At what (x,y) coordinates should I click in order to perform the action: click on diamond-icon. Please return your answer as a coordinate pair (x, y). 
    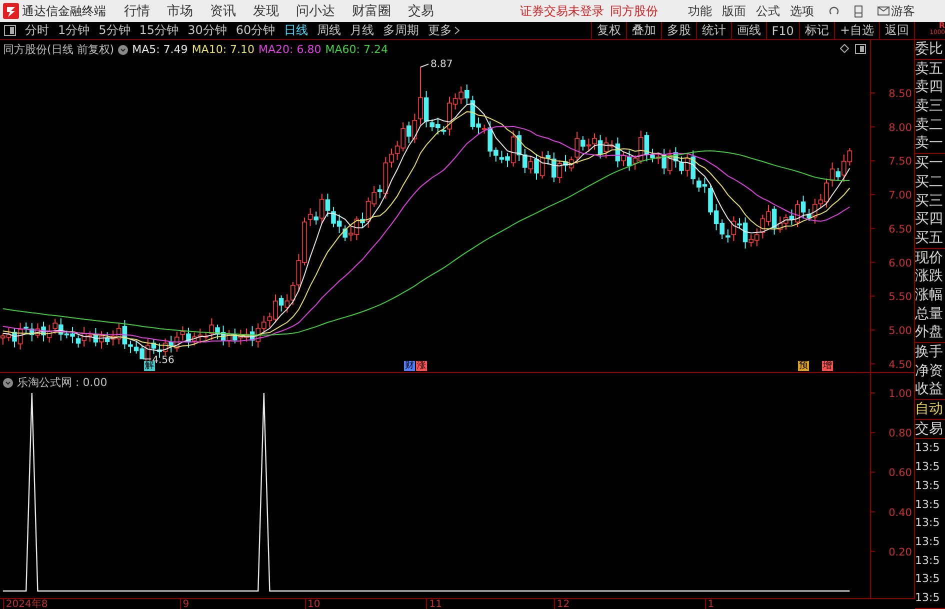
    Looking at the image, I should click on (844, 48).